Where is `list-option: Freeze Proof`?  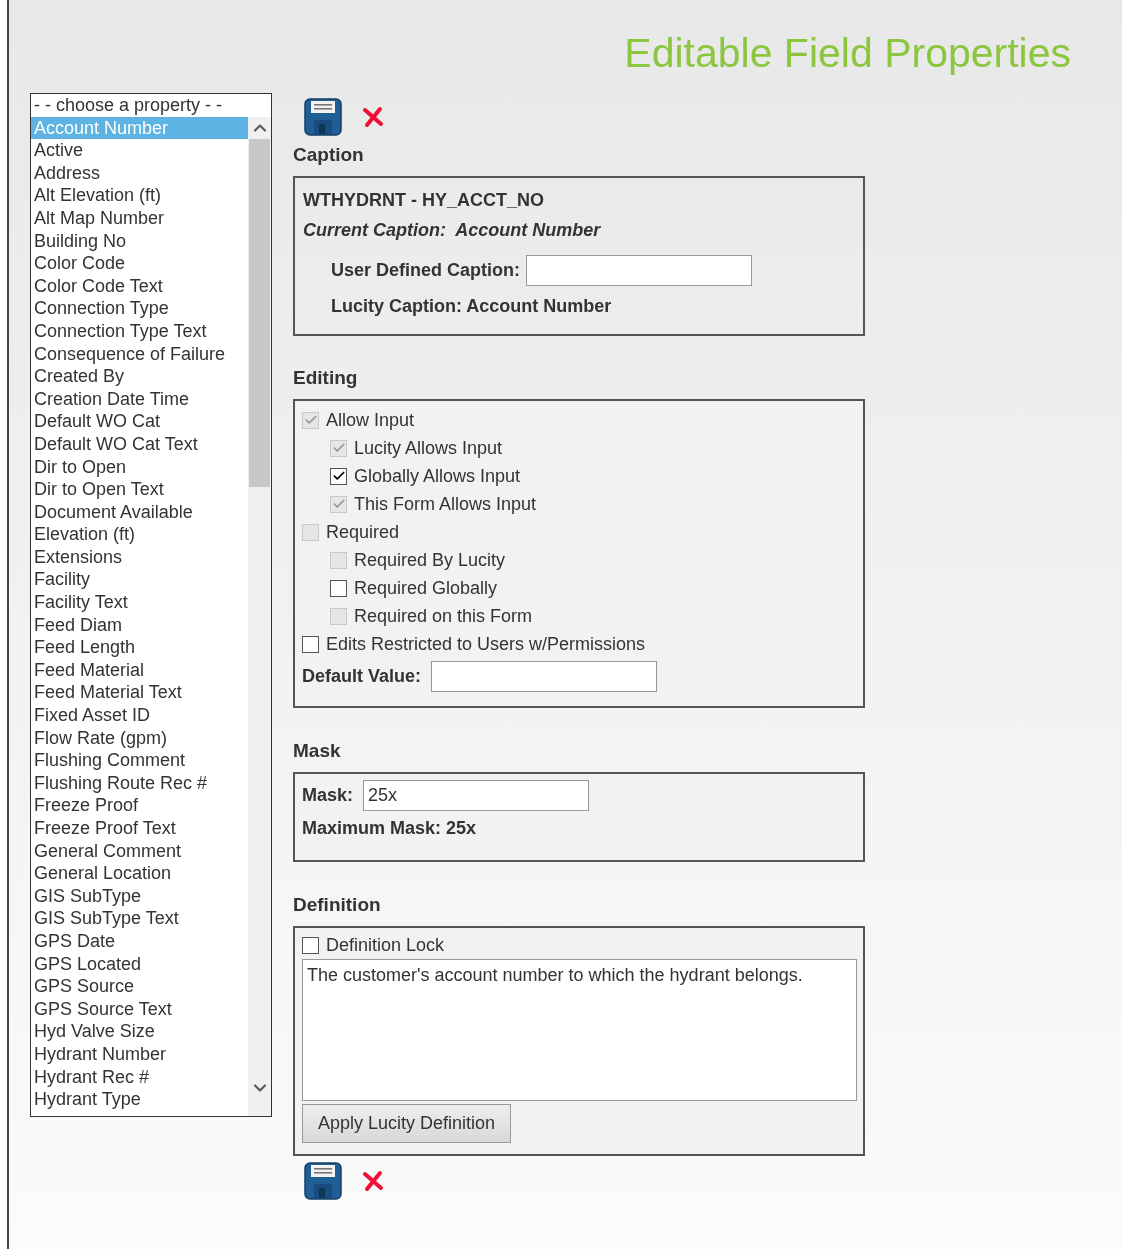 list-option: Freeze Proof is located at coordinates (139, 805).